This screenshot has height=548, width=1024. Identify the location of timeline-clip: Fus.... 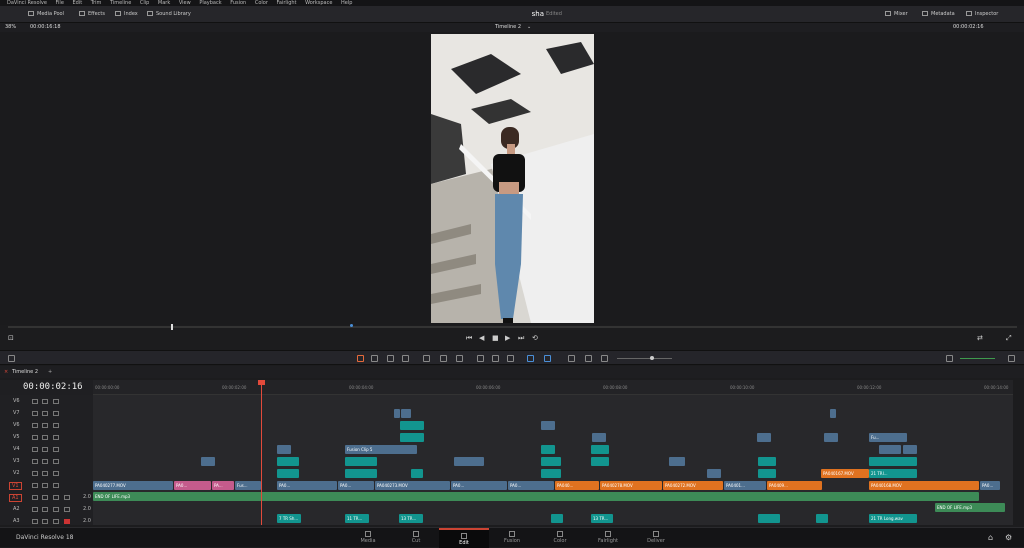
(248, 485).